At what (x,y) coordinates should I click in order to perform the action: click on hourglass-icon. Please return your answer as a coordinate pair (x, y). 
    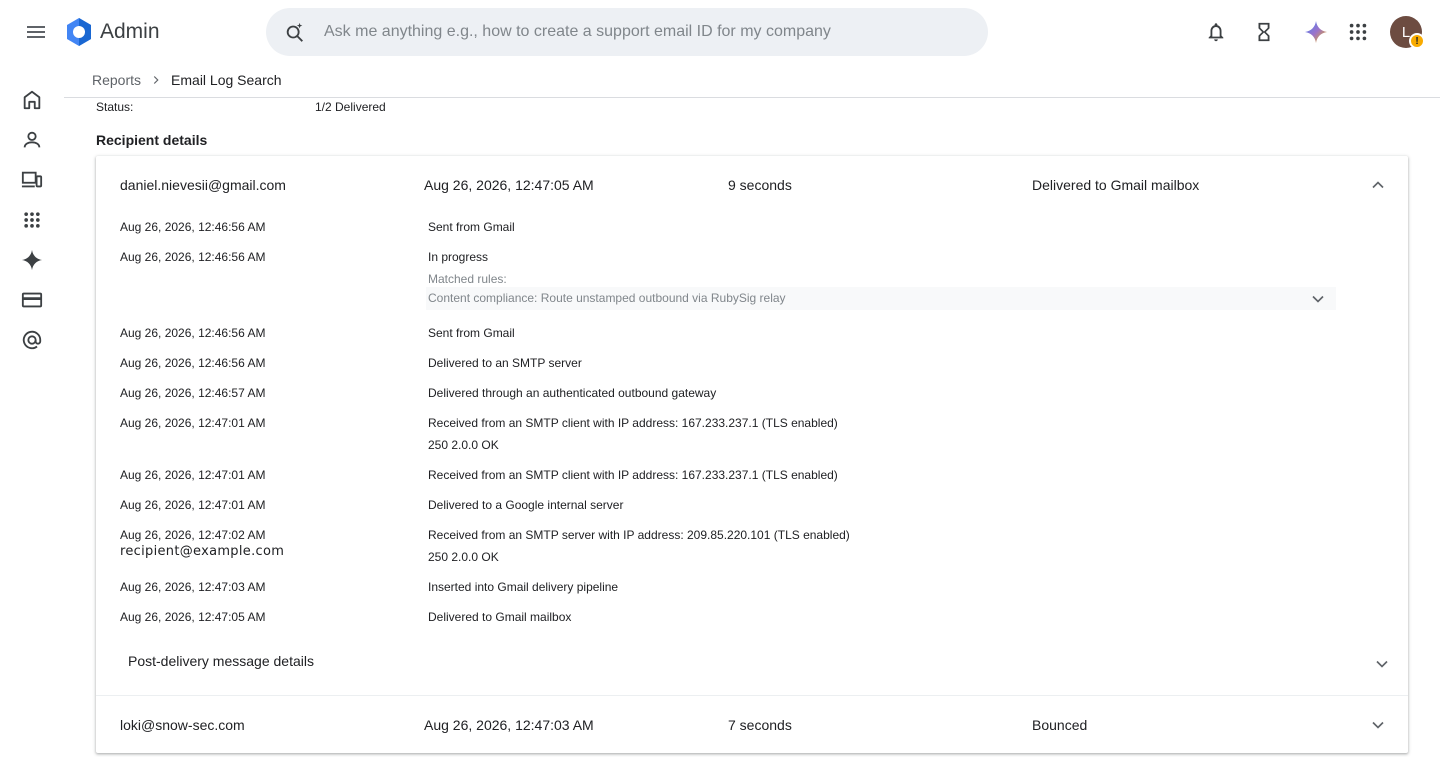
    Looking at the image, I should click on (1264, 32).